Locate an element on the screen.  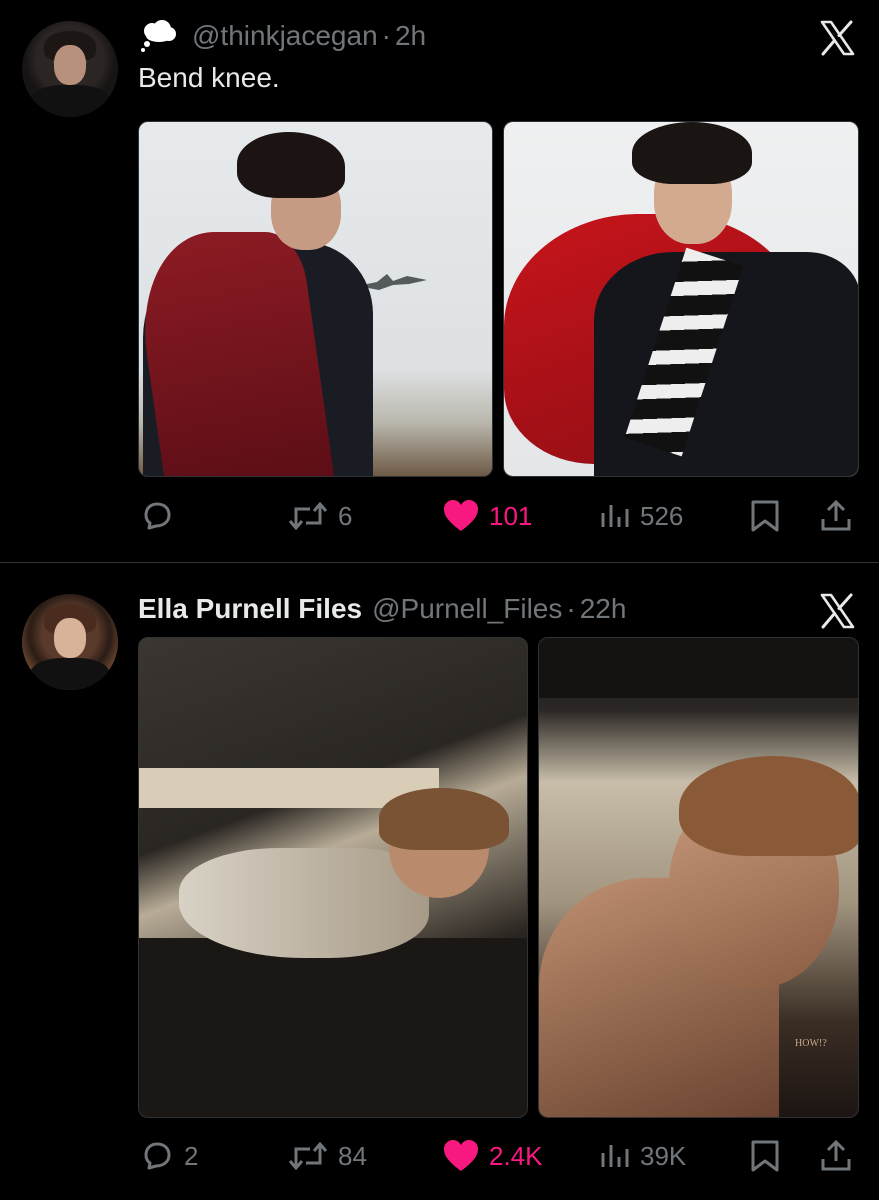
view-count: 526 is located at coordinates (662, 515).